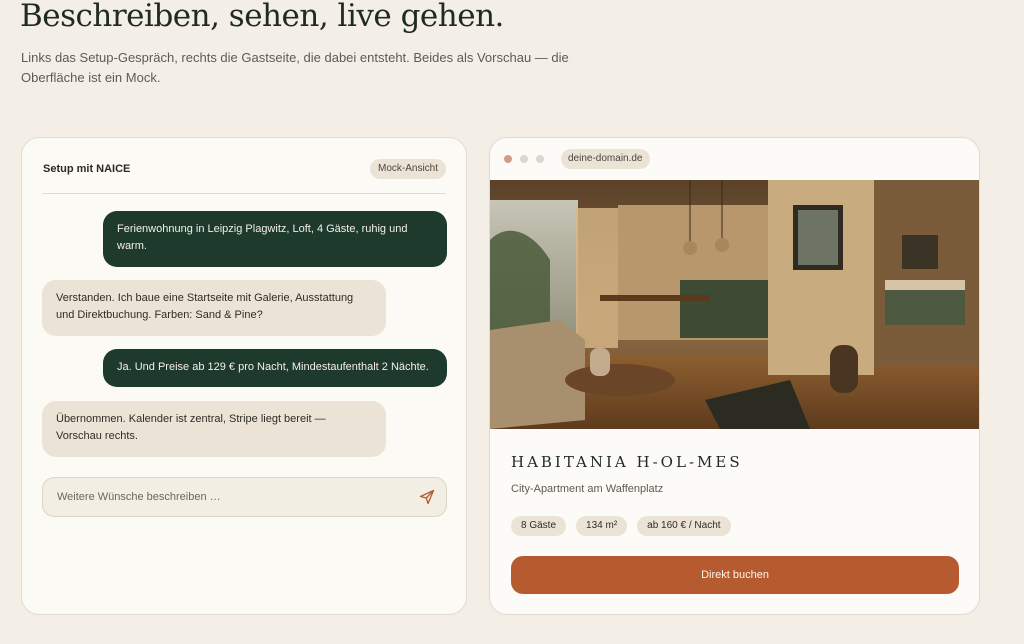 The image size is (1024, 644). What do you see at coordinates (587, 489) in the screenshot?
I see `property-tagline: City-Apartment am Waffenplatz` at bounding box center [587, 489].